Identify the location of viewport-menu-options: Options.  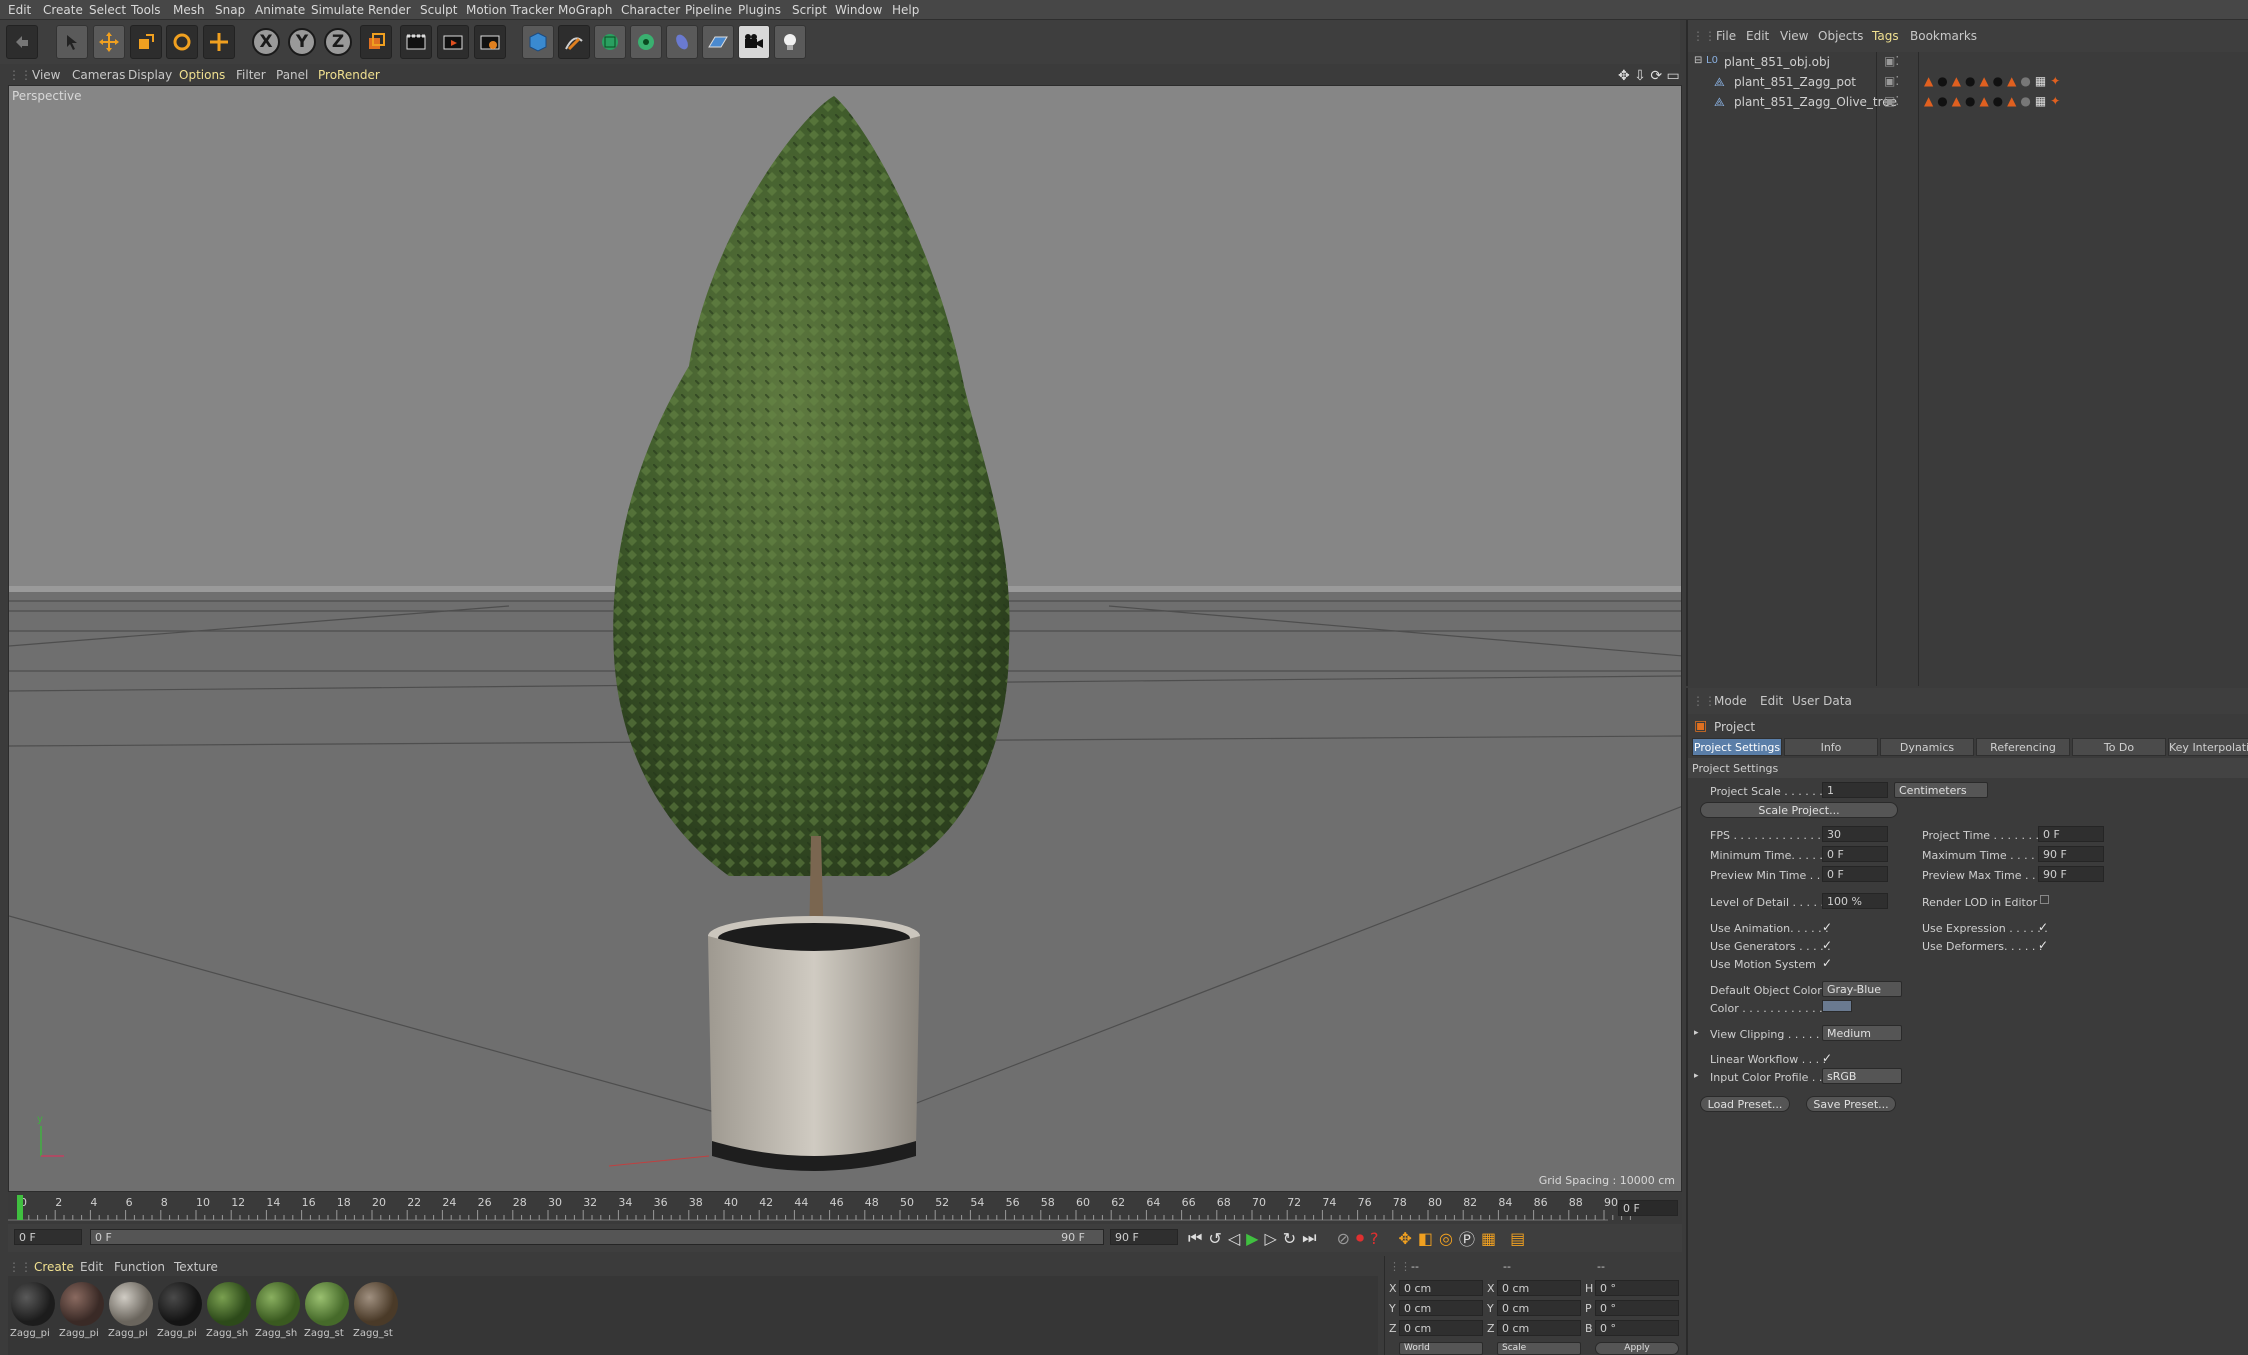
(202, 75).